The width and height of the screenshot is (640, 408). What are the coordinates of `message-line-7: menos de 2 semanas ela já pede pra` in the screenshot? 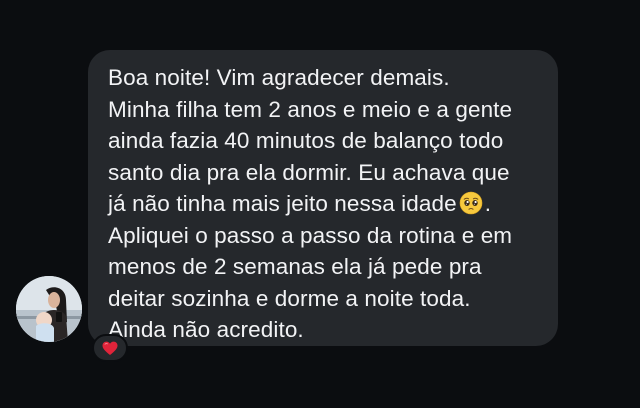 It's located at (295, 266).